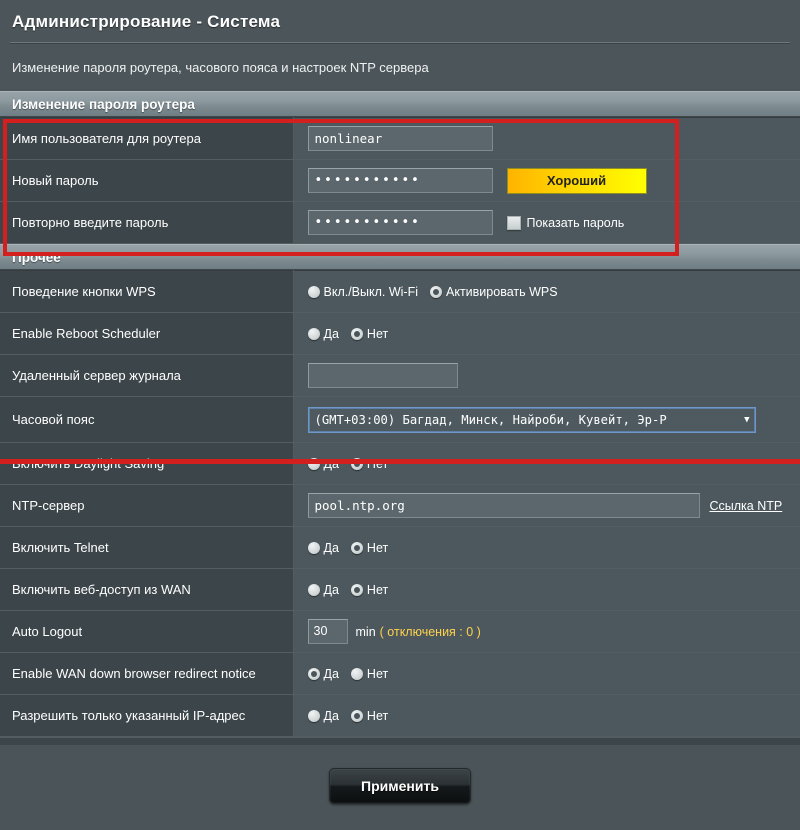  Describe the element at coordinates (546, 673) in the screenshot. I see `value-wan-down-redirect: Да Нет` at that location.